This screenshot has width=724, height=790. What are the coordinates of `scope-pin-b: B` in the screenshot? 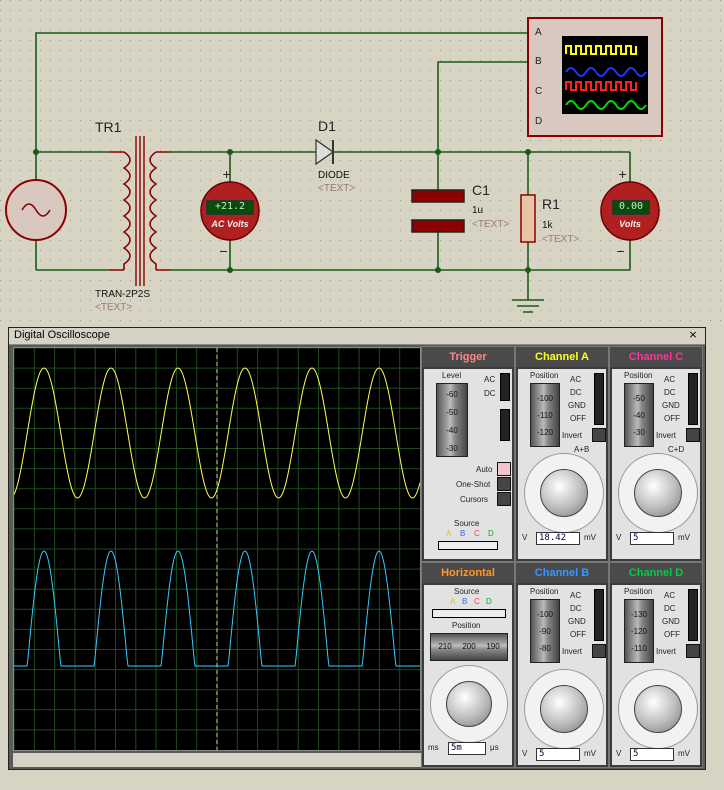 It's located at (538, 61).